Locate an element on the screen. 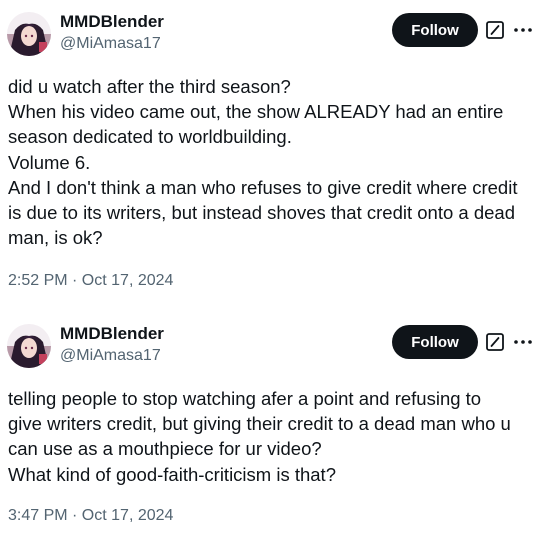  timestamp: 2:52 PM · Oct 17, 2024 is located at coordinates (90, 281).